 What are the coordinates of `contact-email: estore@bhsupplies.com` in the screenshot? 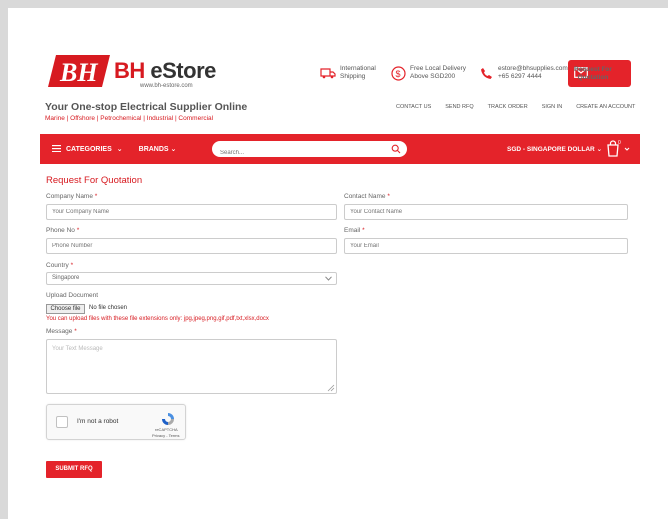 It's located at (533, 69).